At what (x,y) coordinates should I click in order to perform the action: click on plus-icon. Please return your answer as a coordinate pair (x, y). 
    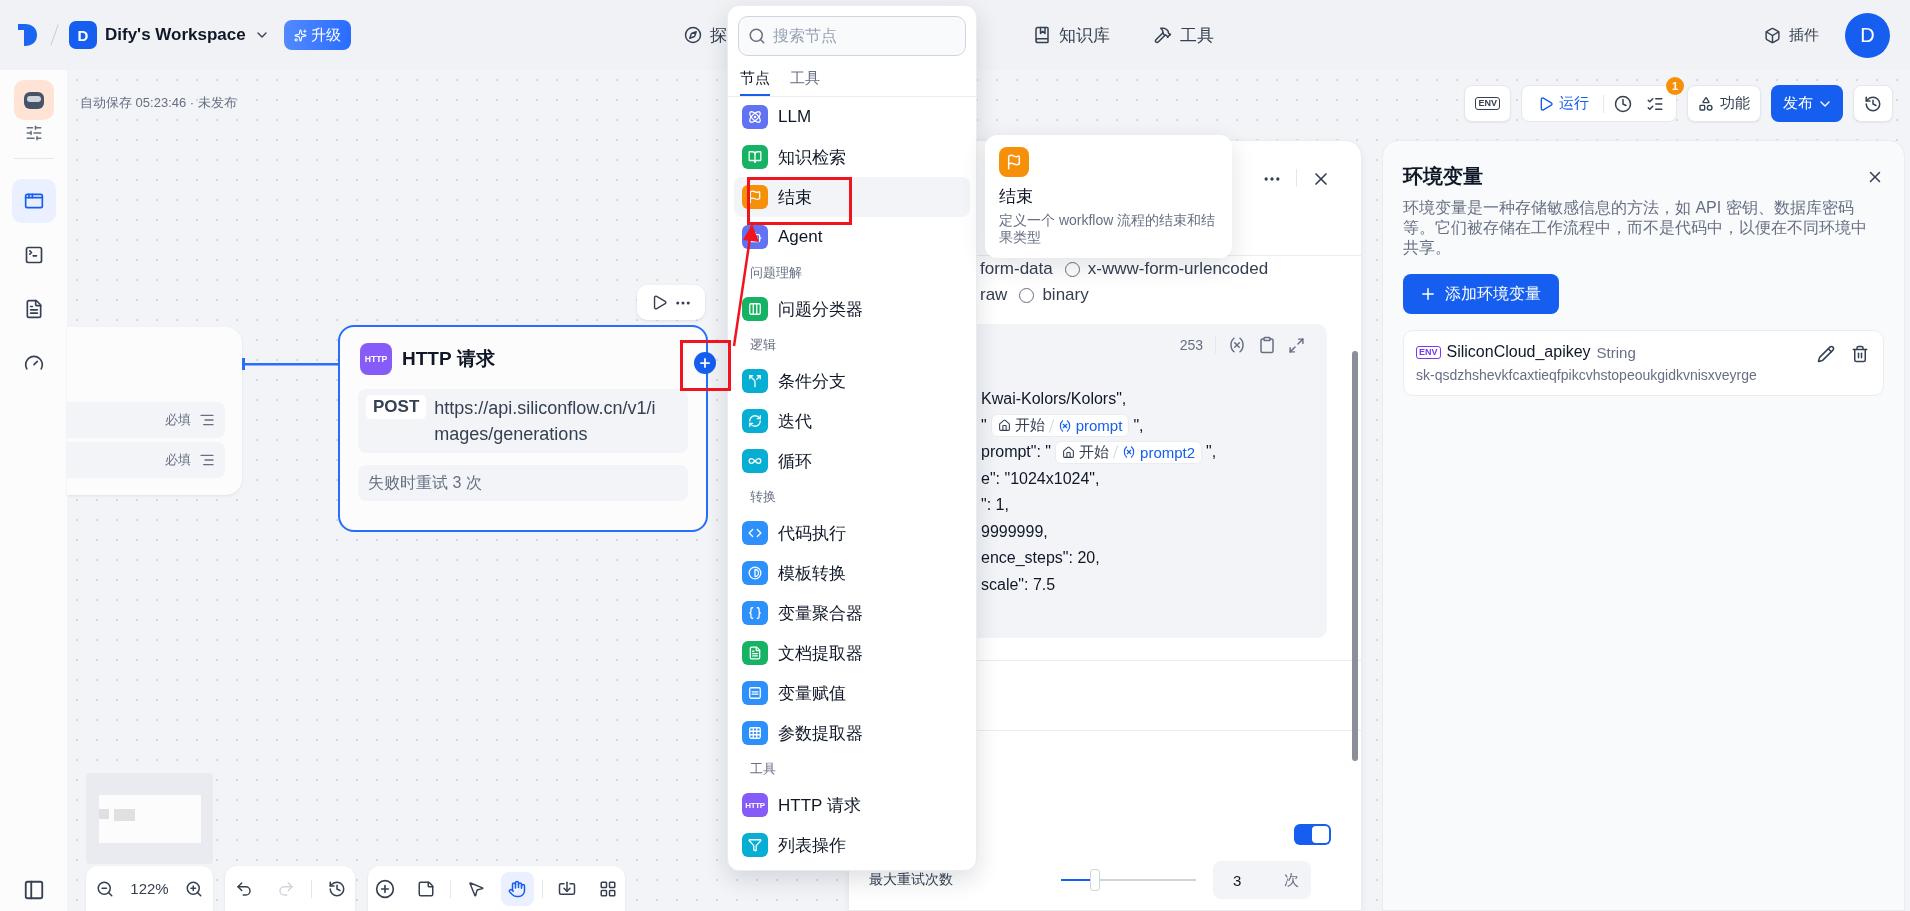
    Looking at the image, I should click on (705, 363).